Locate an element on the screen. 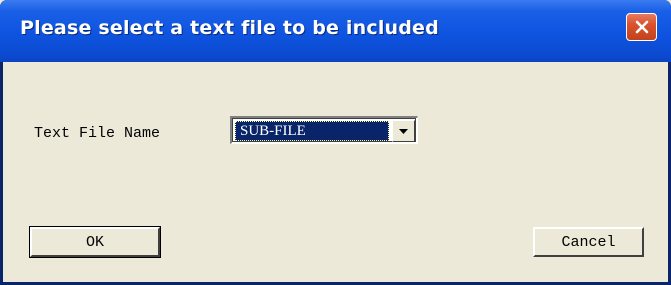 The height and width of the screenshot is (285, 671). ok-button: OK is located at coordinates (95, 242).